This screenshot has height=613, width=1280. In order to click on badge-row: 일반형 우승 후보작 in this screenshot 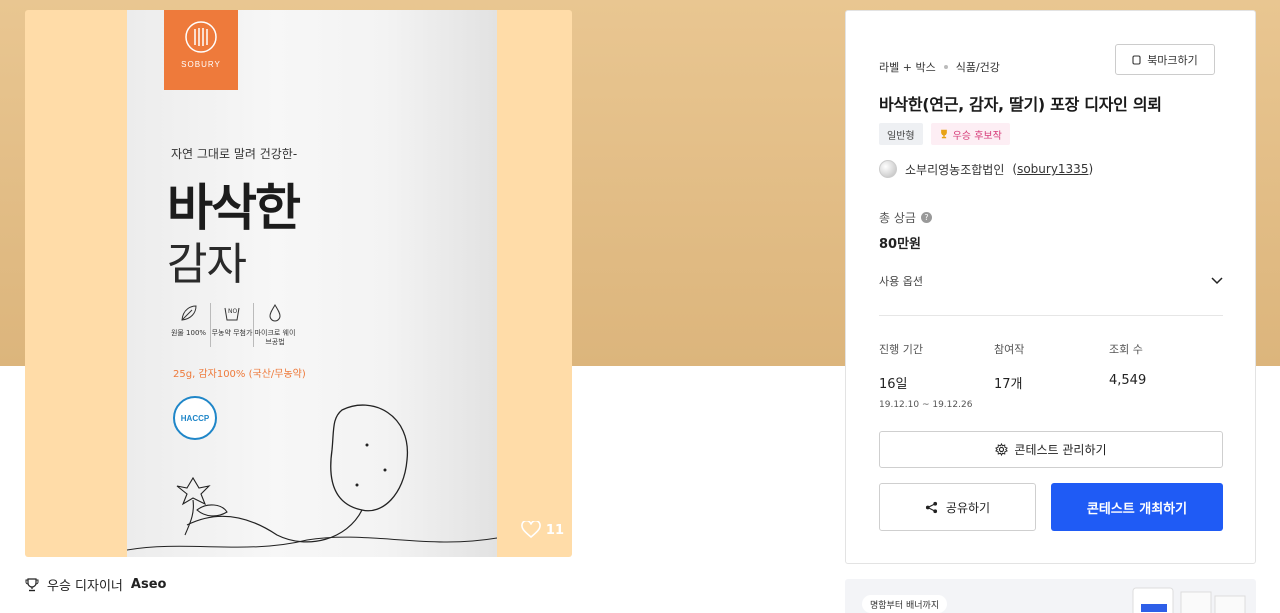, I will do `click(944, 134)`.